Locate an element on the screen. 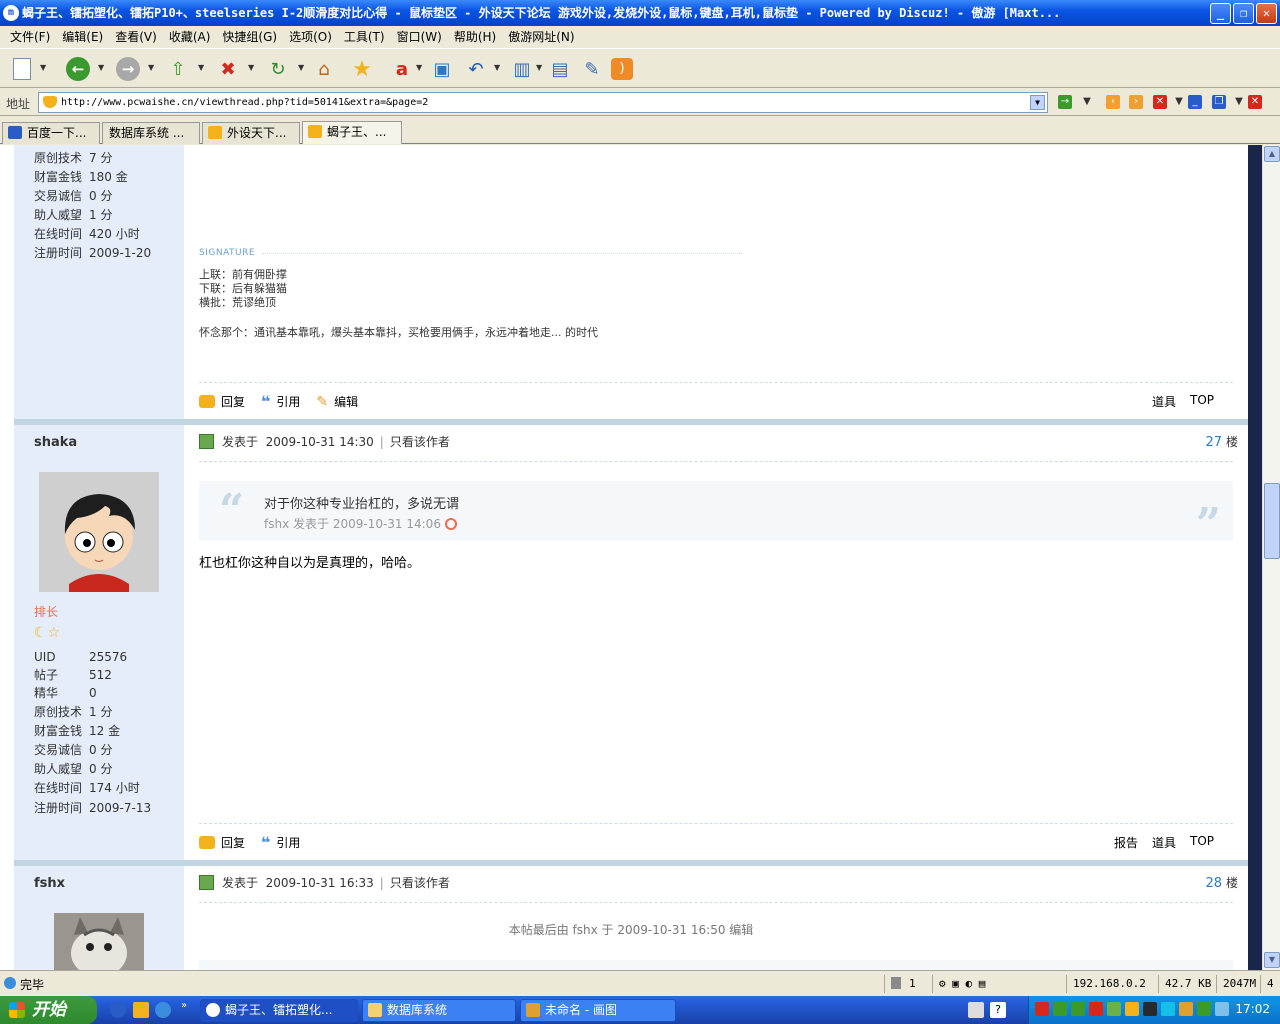  scroll-thumb is located at coordinates (1272, 521).